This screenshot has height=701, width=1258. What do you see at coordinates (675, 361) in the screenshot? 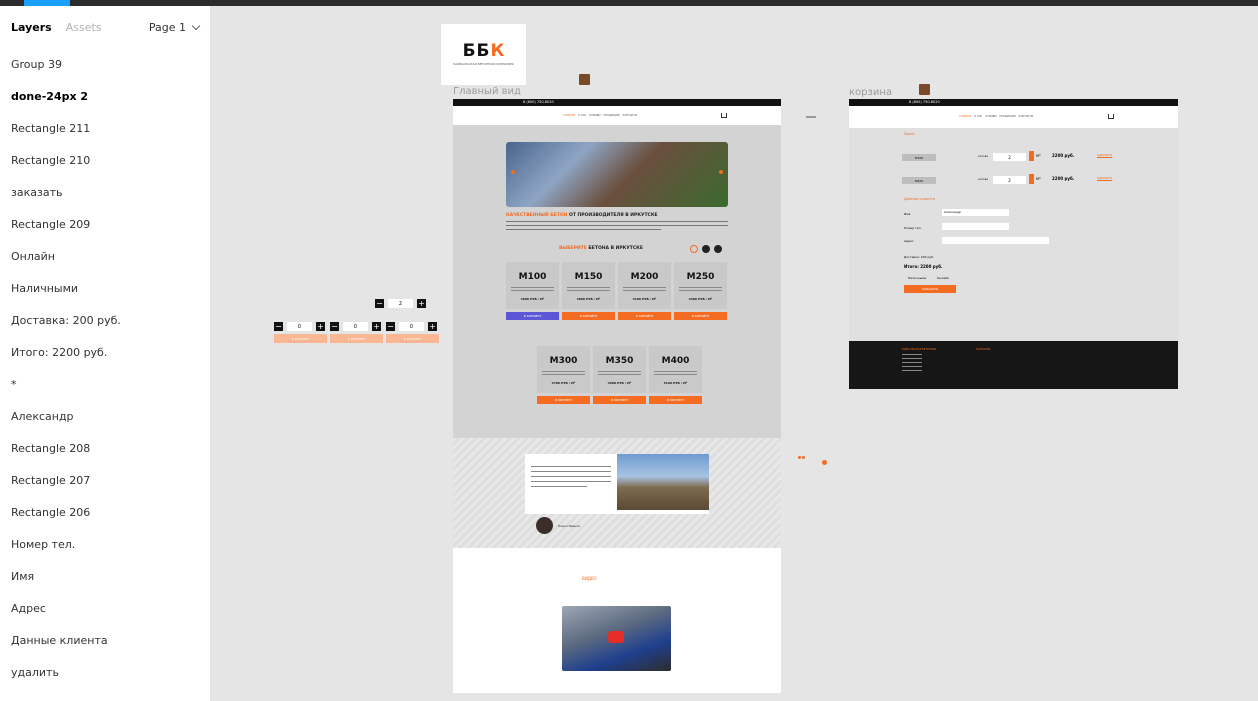
I see `product-grade: М400` at bounding box center [675, 361].